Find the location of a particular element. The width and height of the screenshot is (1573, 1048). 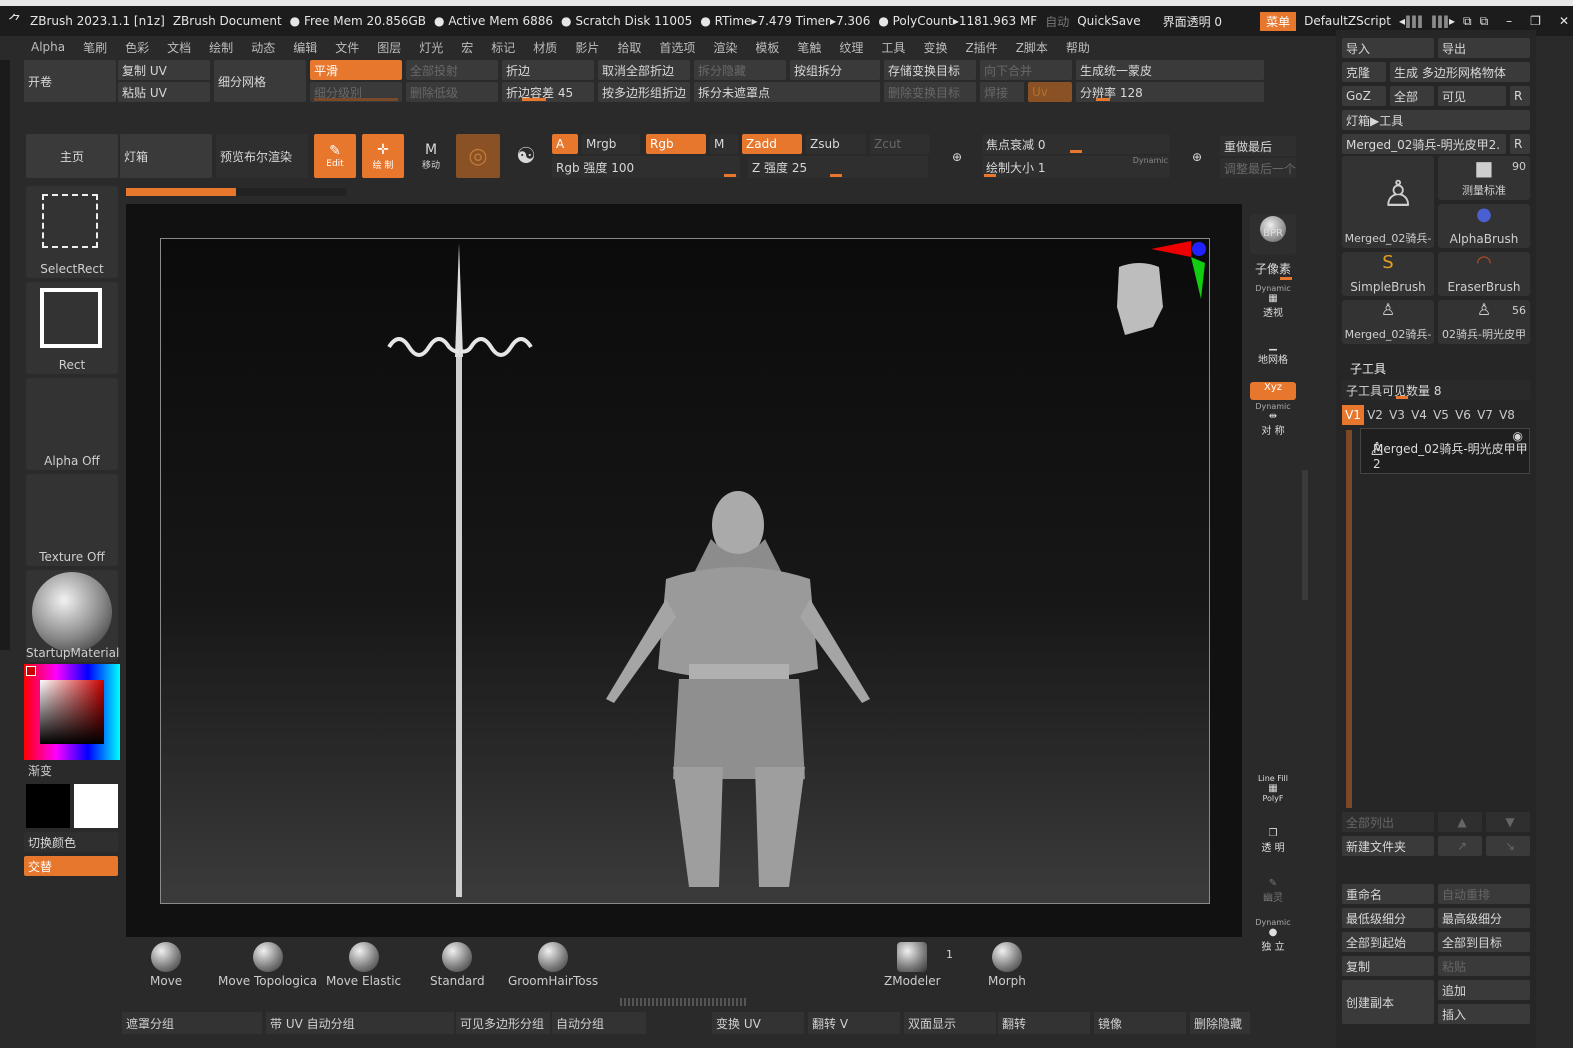

bpr-button: BPR is located at coordinates (1273, 234).